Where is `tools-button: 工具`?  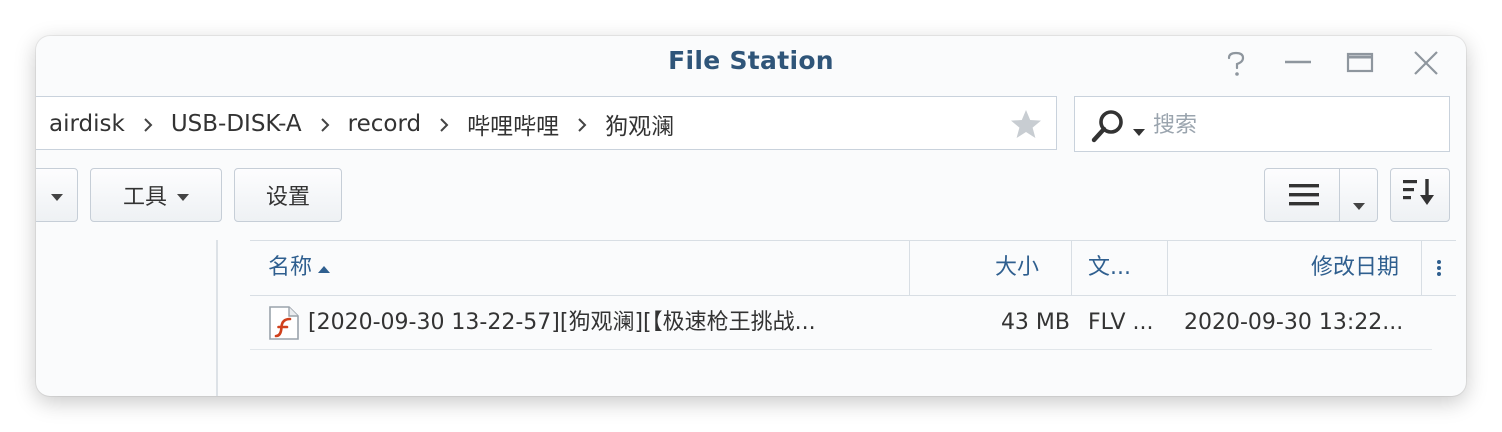 tools-button: 工具 is located at coordinates (156, 195).